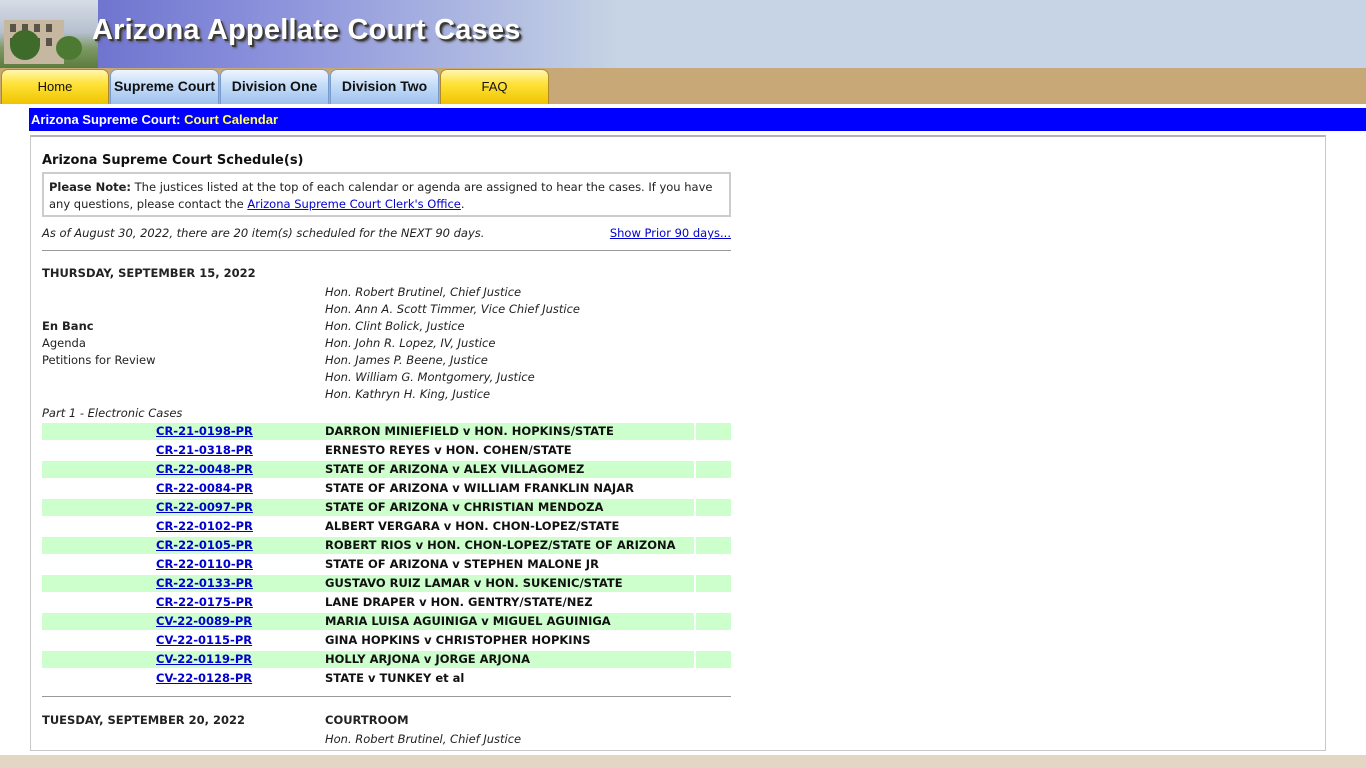 The image size is (1366, 768). Describe the element at coordinates (494, 86) in the screenshot. I see `tab-faq: FAQ` at that location.